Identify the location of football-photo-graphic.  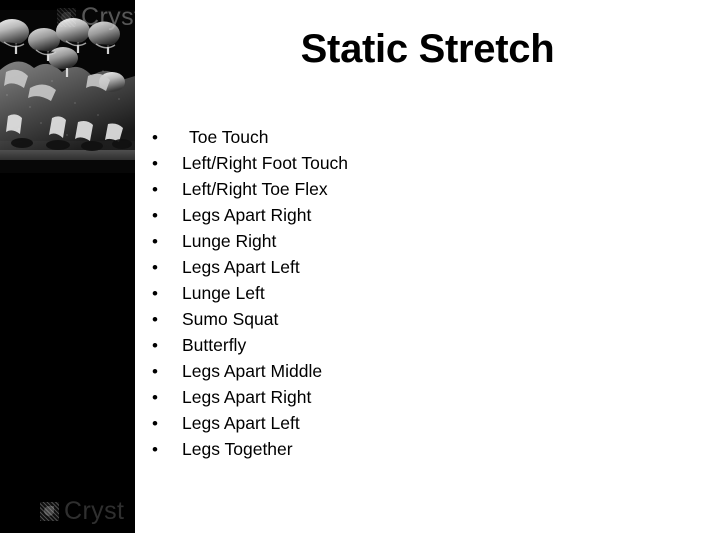
(67, 91).